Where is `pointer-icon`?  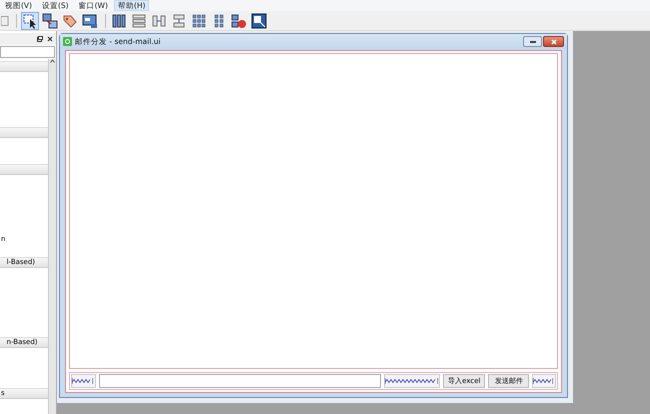 pointer-icon is located at coordinates (30, 20).